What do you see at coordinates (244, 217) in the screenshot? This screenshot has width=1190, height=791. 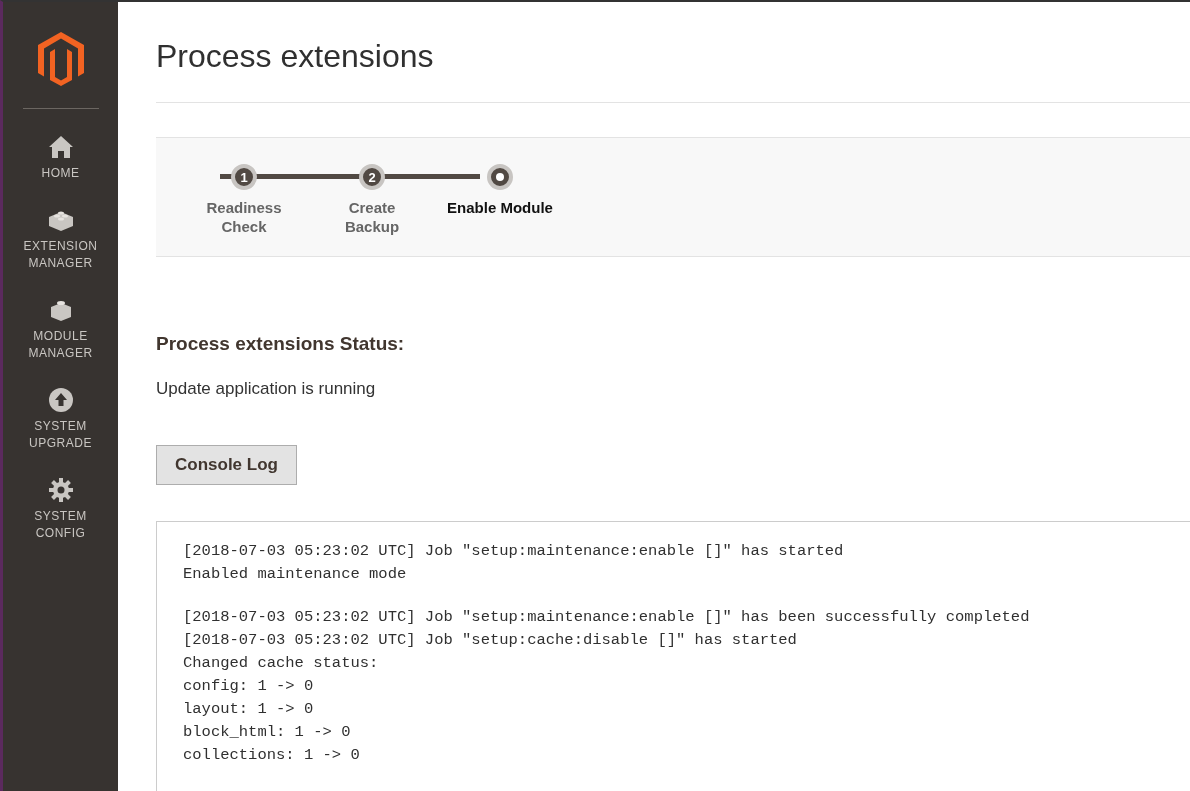 I see `step-label: Readiness Check` at bounding box center [244, 217].